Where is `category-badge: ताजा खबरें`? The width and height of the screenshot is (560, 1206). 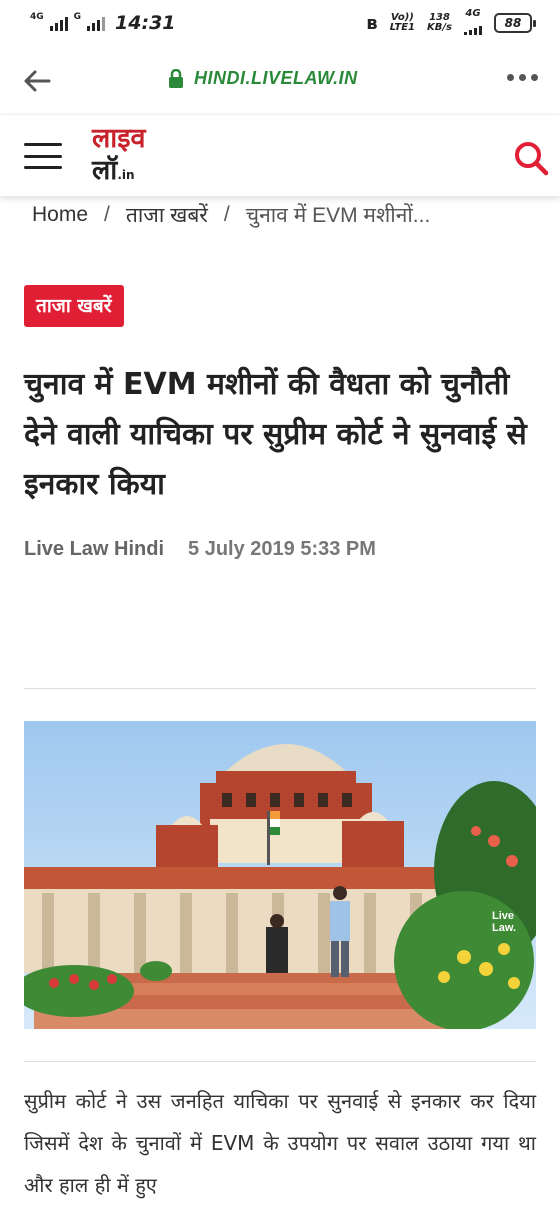
category-badge: ताजा खबरें is located at coordinates (74, 306).